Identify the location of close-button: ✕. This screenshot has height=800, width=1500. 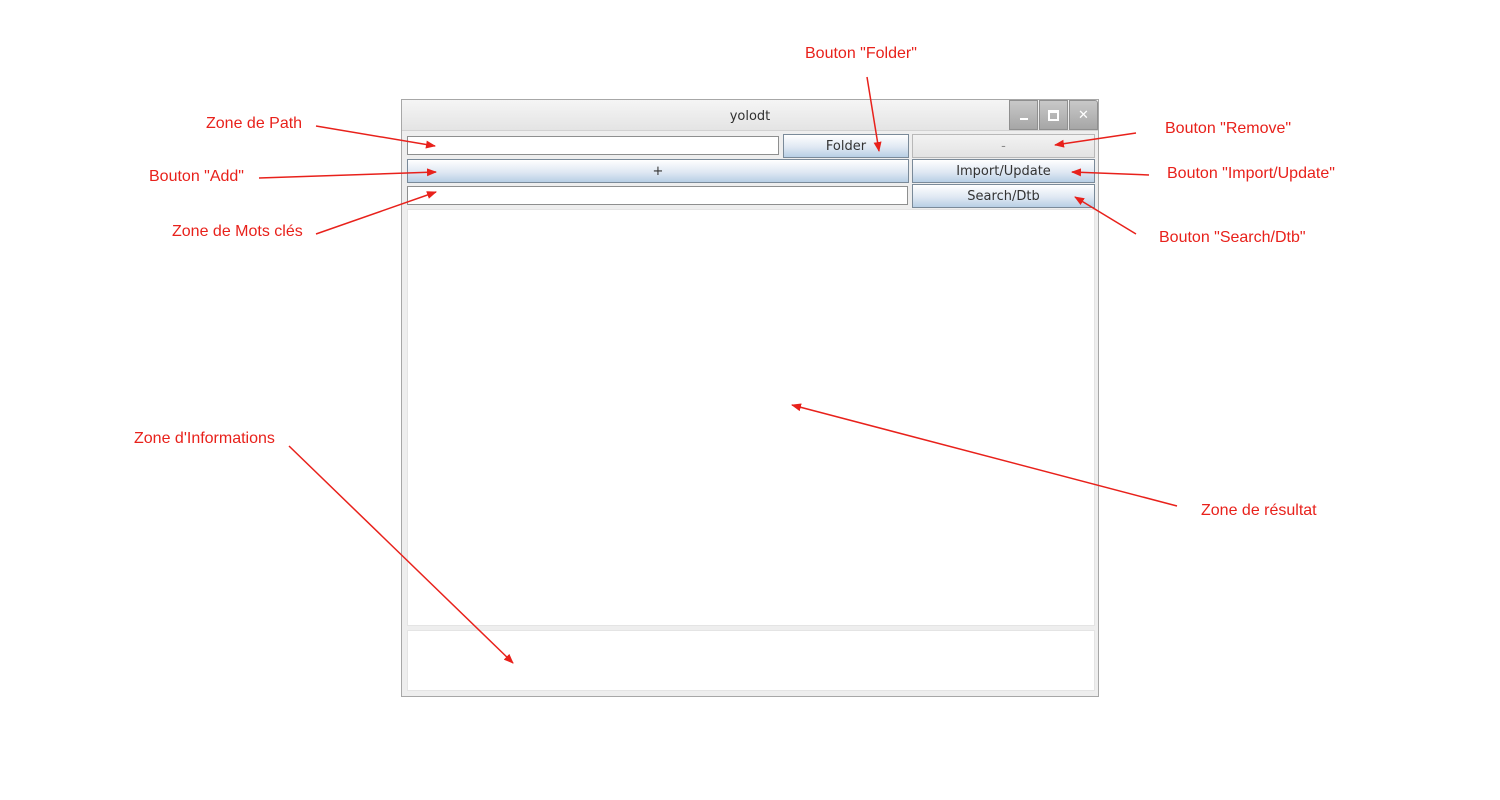
(1083, 115).